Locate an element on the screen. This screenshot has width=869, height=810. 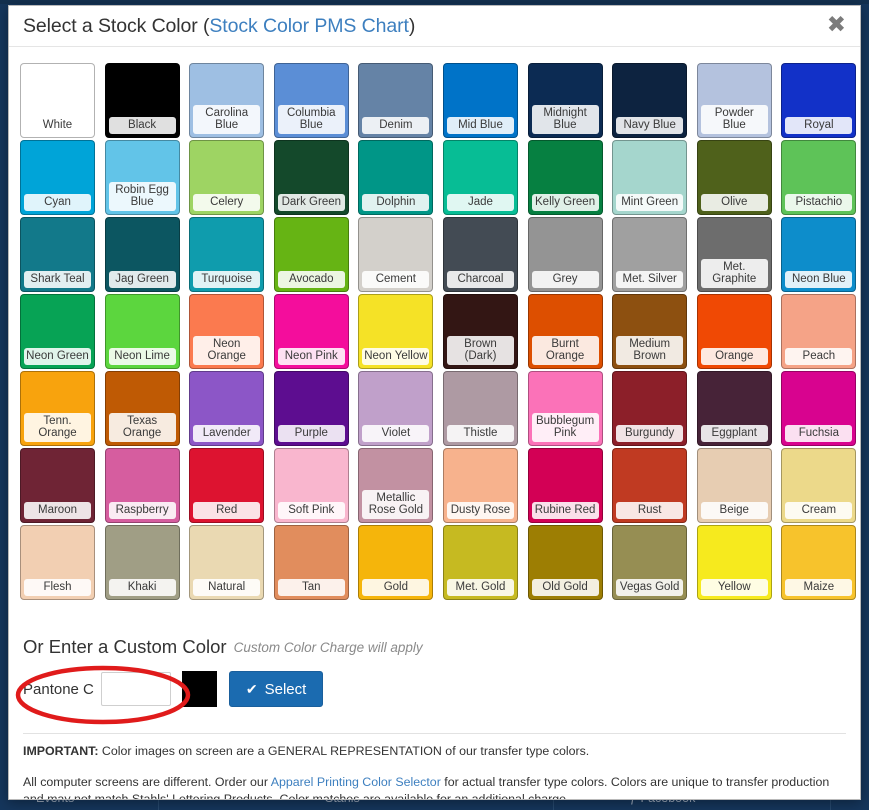
color-swatch: Navy Blue is located at coordinates (650, 100).